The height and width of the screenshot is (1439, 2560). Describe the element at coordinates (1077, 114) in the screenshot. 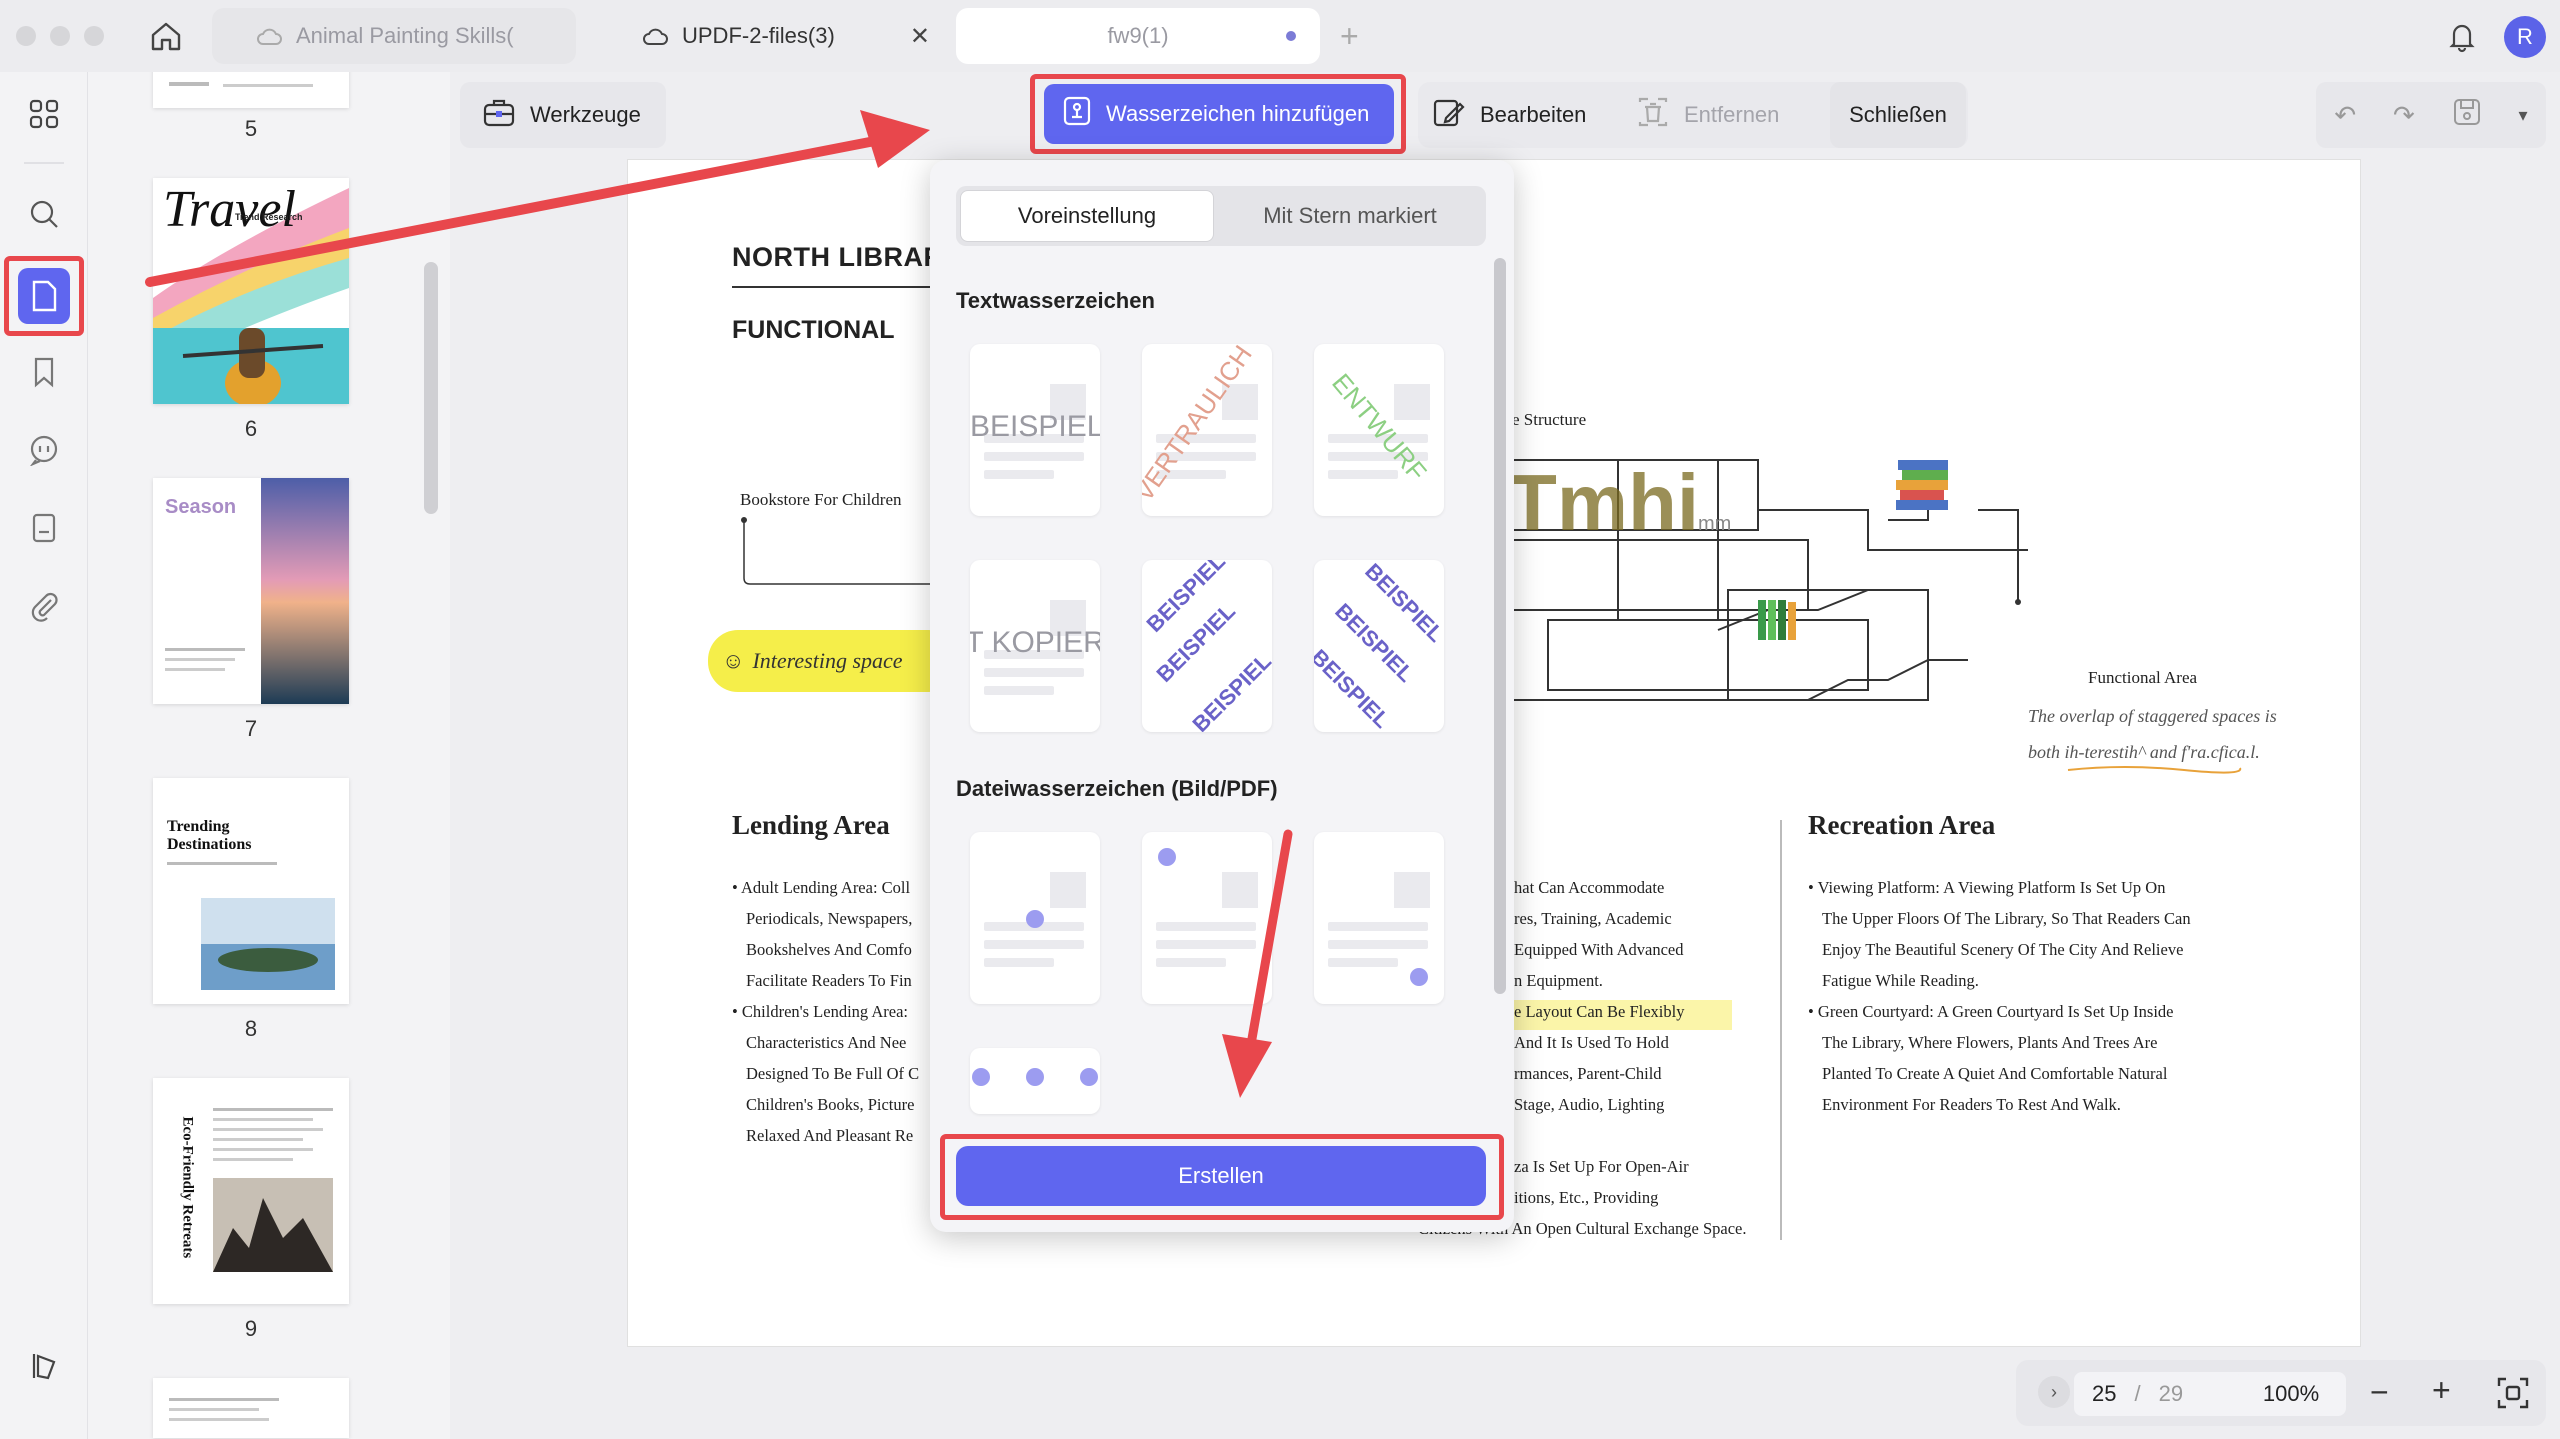

I see `watermark-icon` at that location.